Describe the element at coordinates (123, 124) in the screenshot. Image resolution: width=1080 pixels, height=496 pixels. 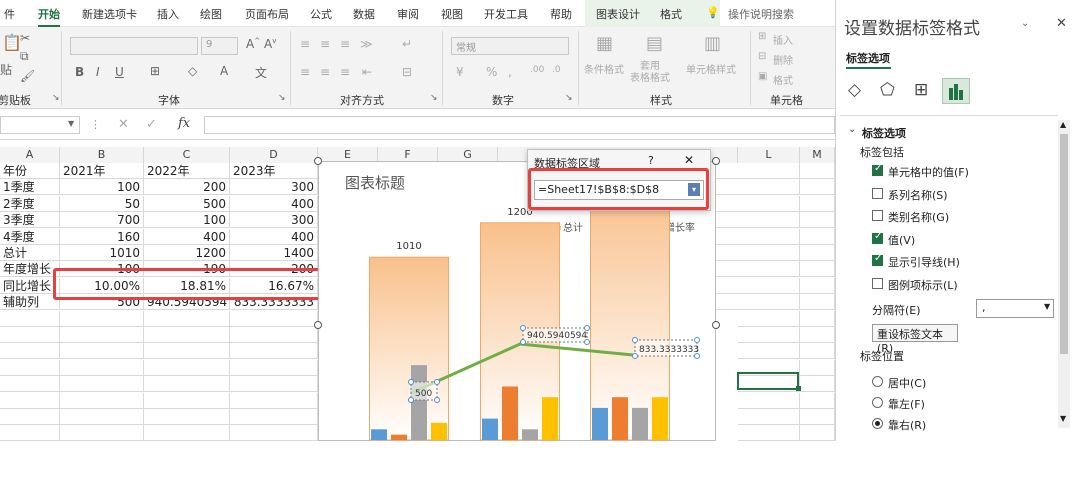
I see `cancel-icon: ✕` at that location.